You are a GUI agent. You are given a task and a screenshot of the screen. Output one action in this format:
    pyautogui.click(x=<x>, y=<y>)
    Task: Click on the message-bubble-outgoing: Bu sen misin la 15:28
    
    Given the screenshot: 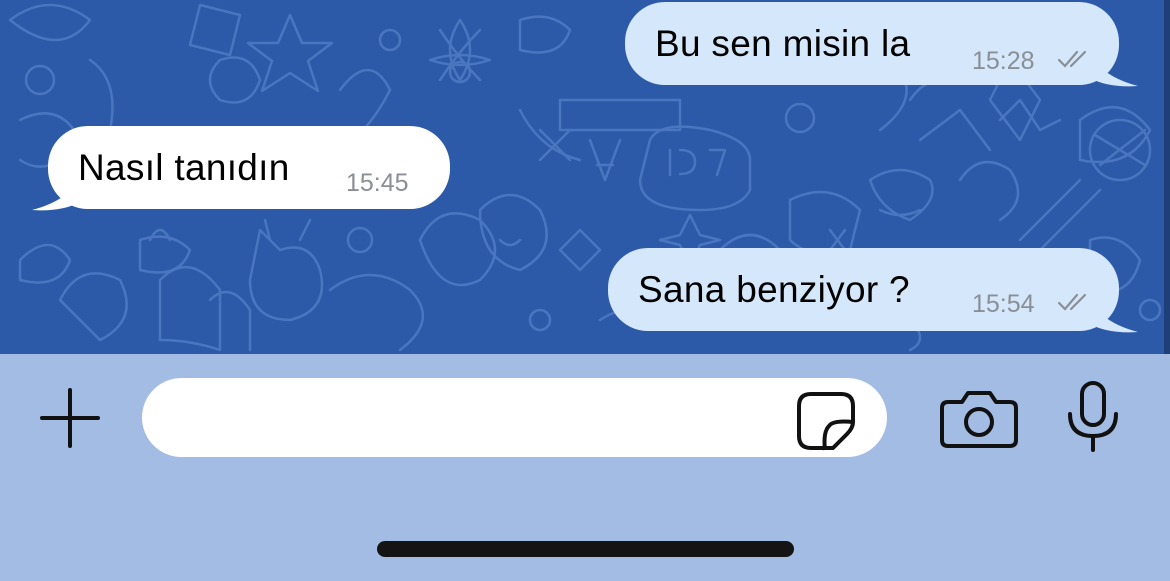 What is the action you would take?
    pyautogui.click(x=872, y=43)
    